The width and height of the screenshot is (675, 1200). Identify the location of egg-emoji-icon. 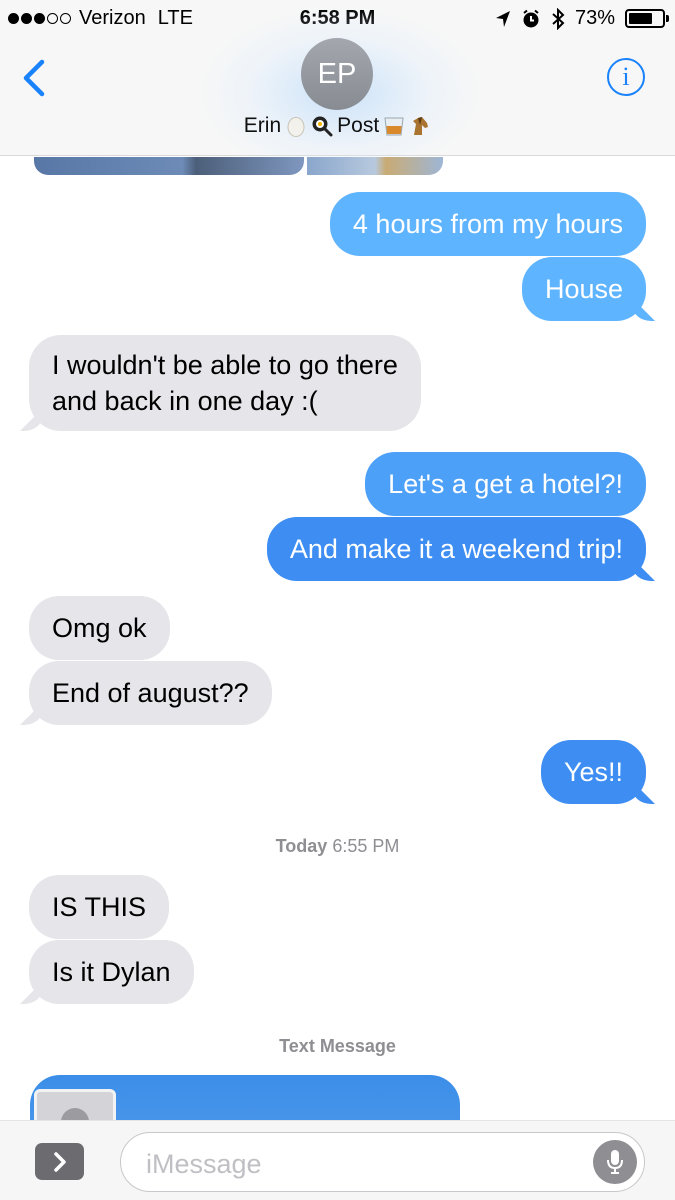
(296, 127).